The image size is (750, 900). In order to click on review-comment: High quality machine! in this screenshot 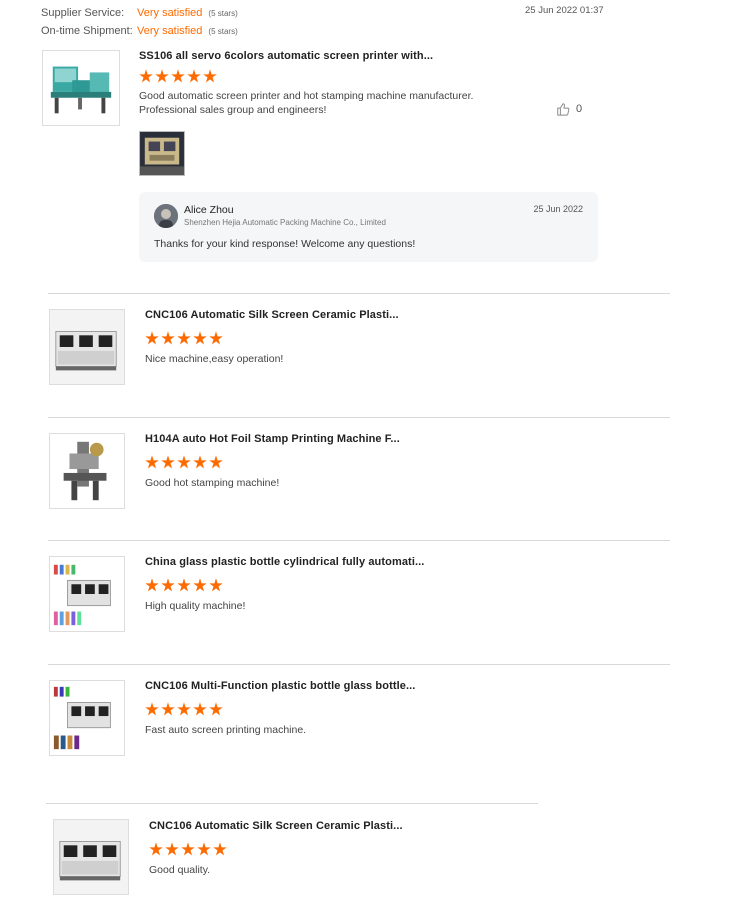, I will do `click(195, 606)`.